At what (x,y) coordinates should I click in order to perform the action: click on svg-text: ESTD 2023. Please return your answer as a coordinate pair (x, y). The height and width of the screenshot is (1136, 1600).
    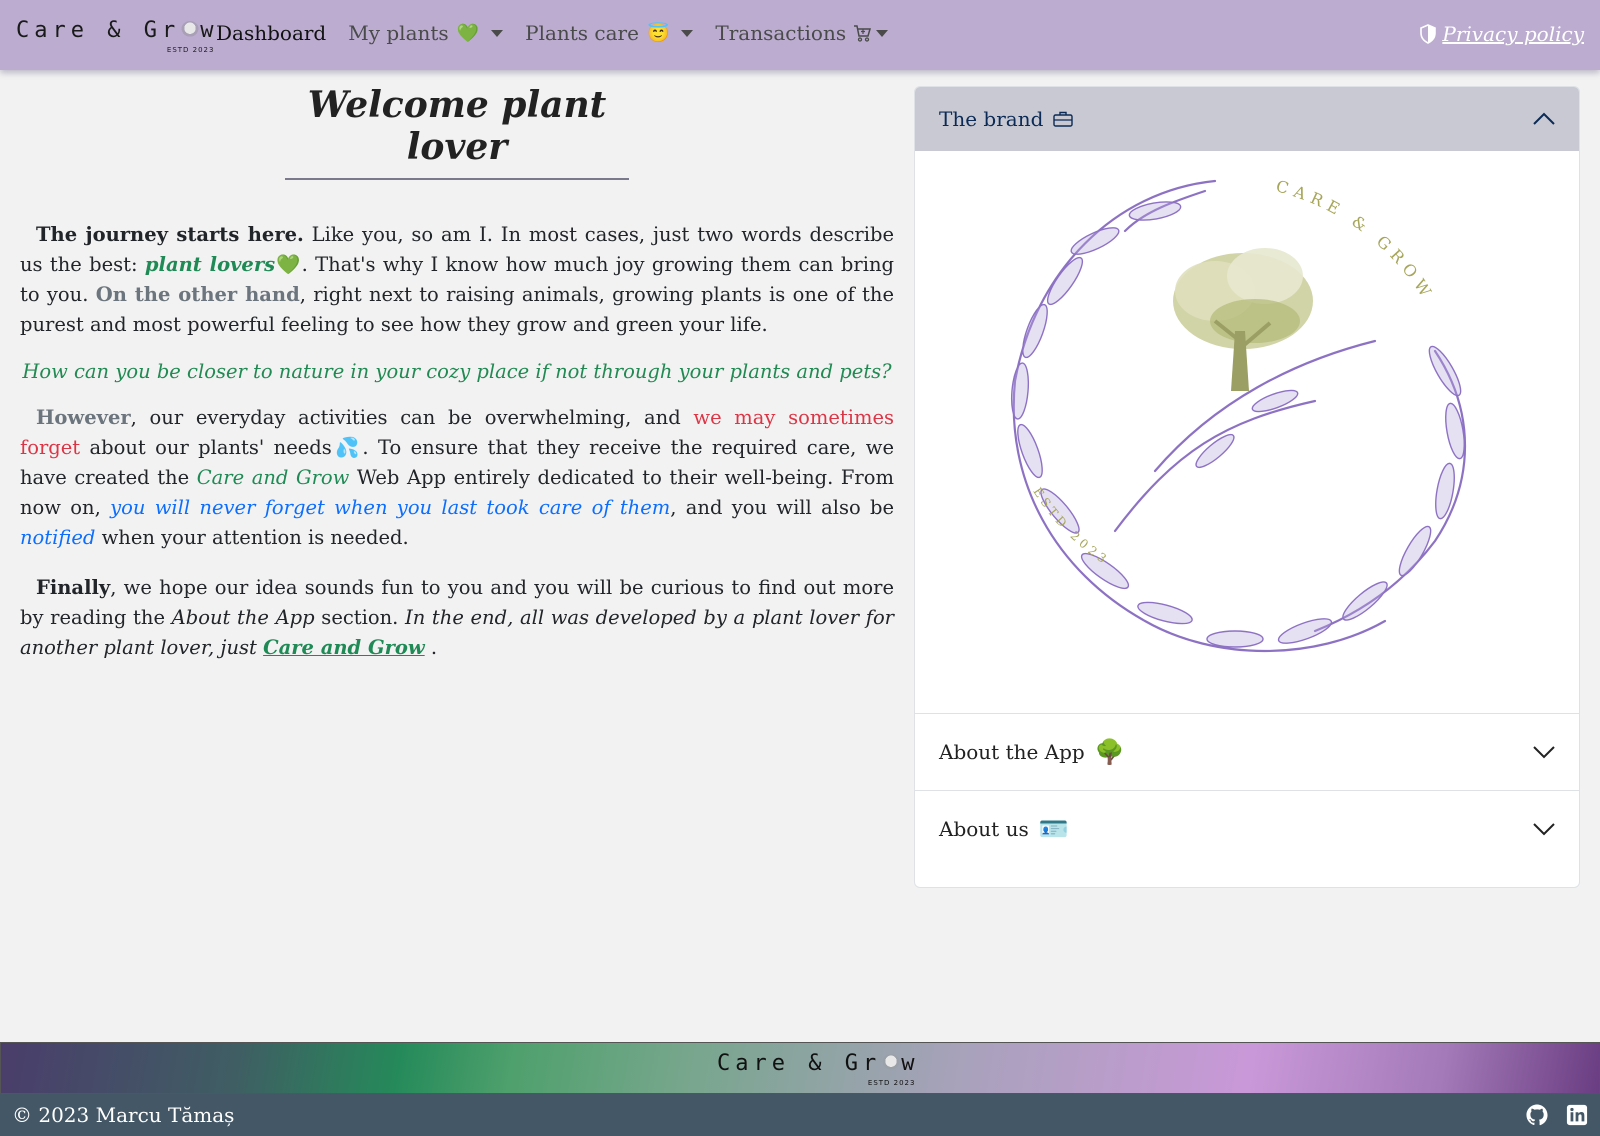
    Looking at the image, I should click on (1071, 526).